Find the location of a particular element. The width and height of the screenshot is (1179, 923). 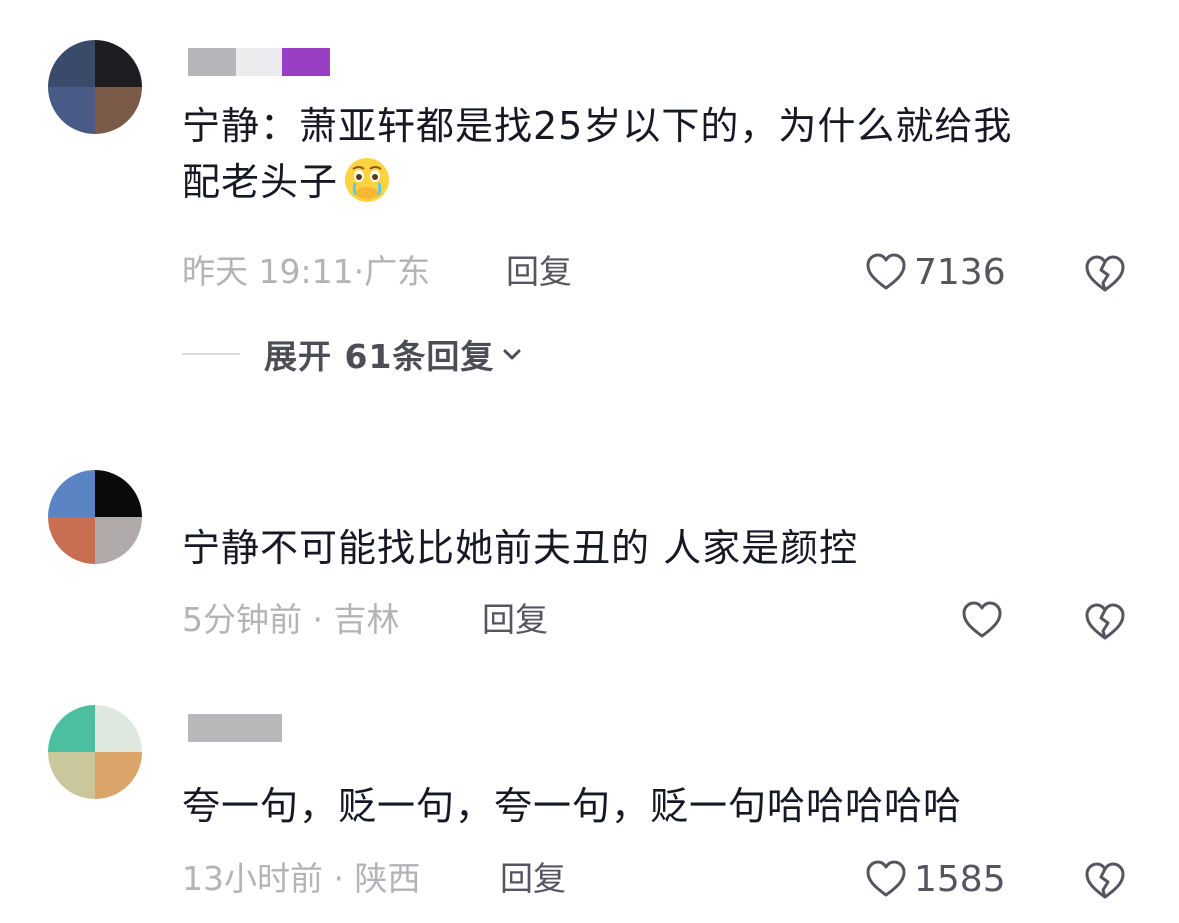

crying-with-hand-over-mouth-emoji is located at coordinates (367, 180).